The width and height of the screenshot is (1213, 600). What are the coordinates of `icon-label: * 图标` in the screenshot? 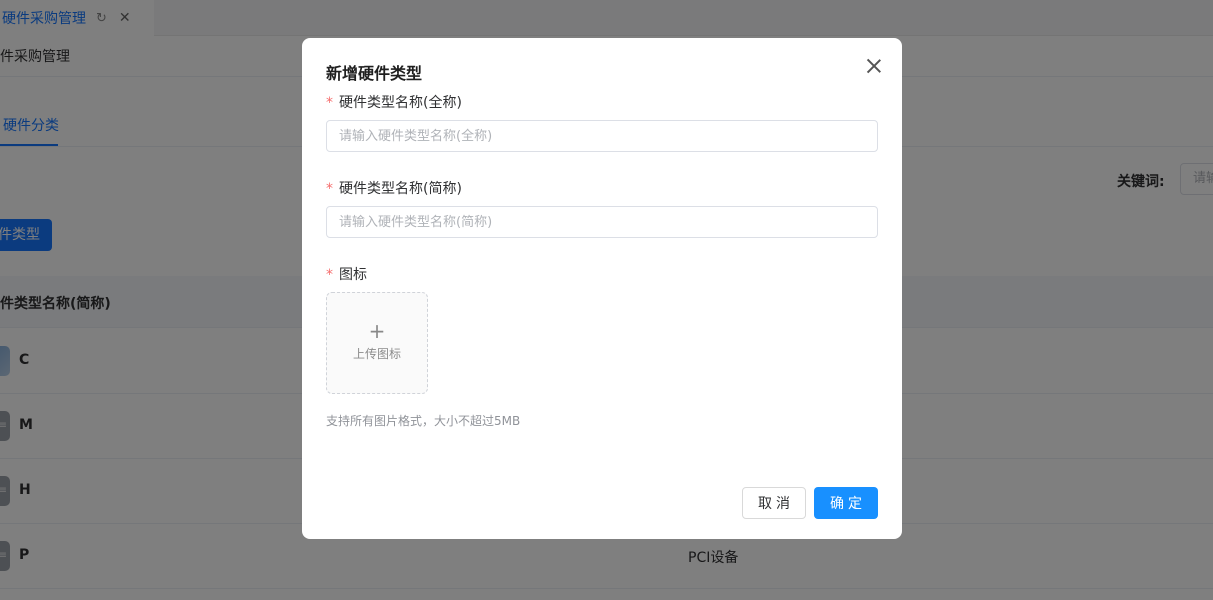 It's located at (346, 274).